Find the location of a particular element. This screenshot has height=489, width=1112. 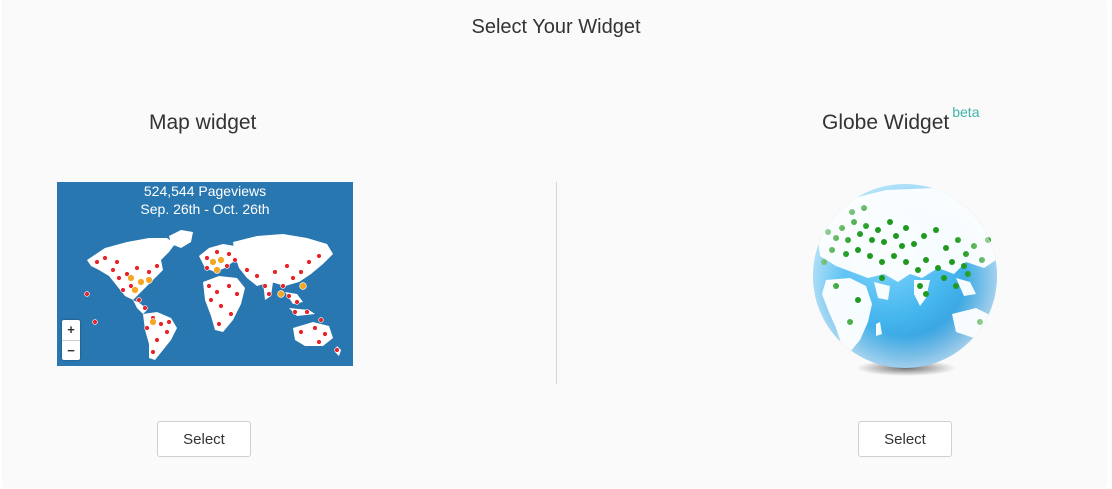

page-title: Select Your Widget is located at coordinates (556, 27).